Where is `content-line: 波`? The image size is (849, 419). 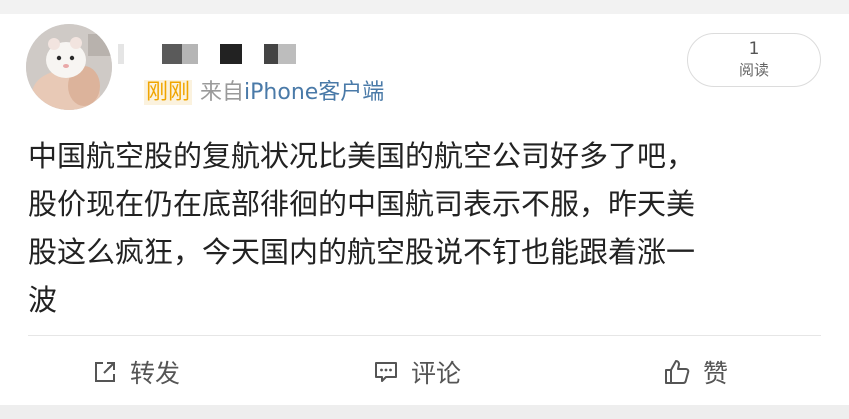 content-line: 波 is located at coordinates (43, 300).